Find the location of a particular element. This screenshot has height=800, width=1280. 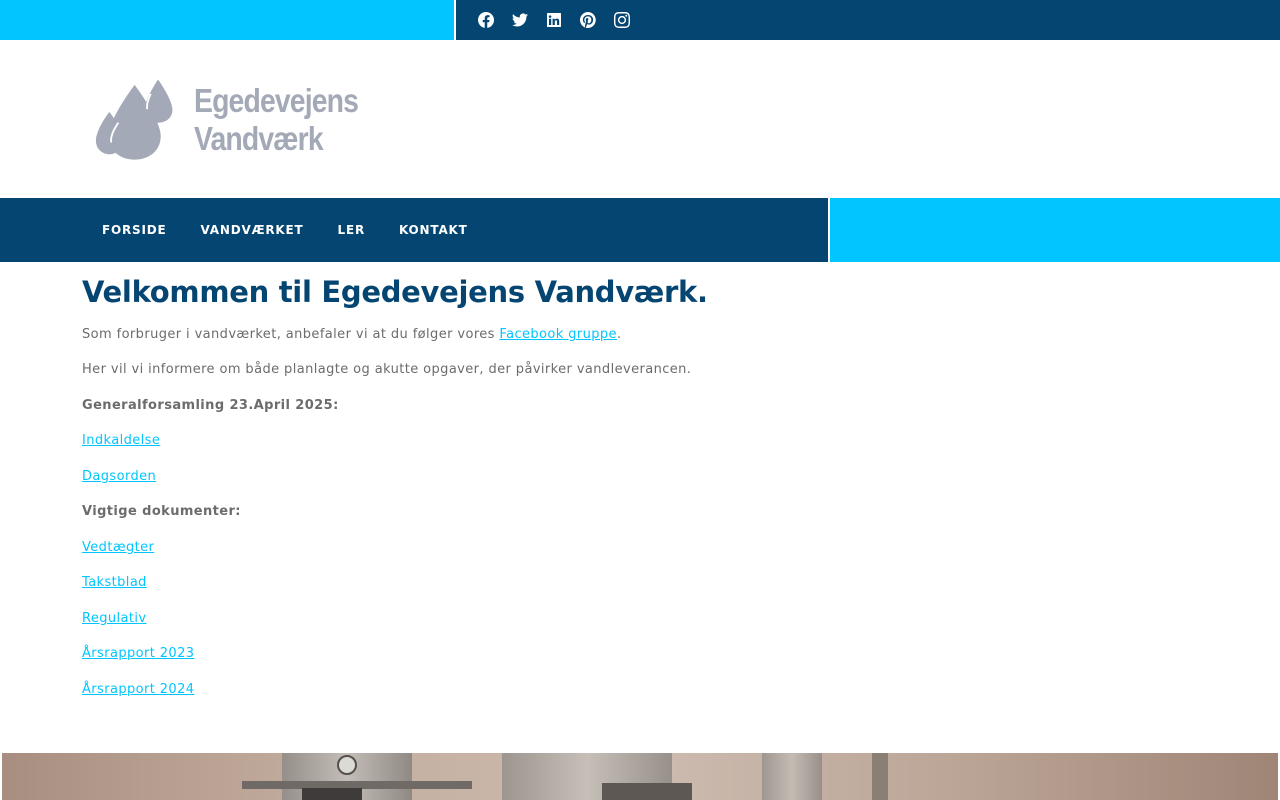

regulativ-link: Regulativ is located at coordinates (114, 618).